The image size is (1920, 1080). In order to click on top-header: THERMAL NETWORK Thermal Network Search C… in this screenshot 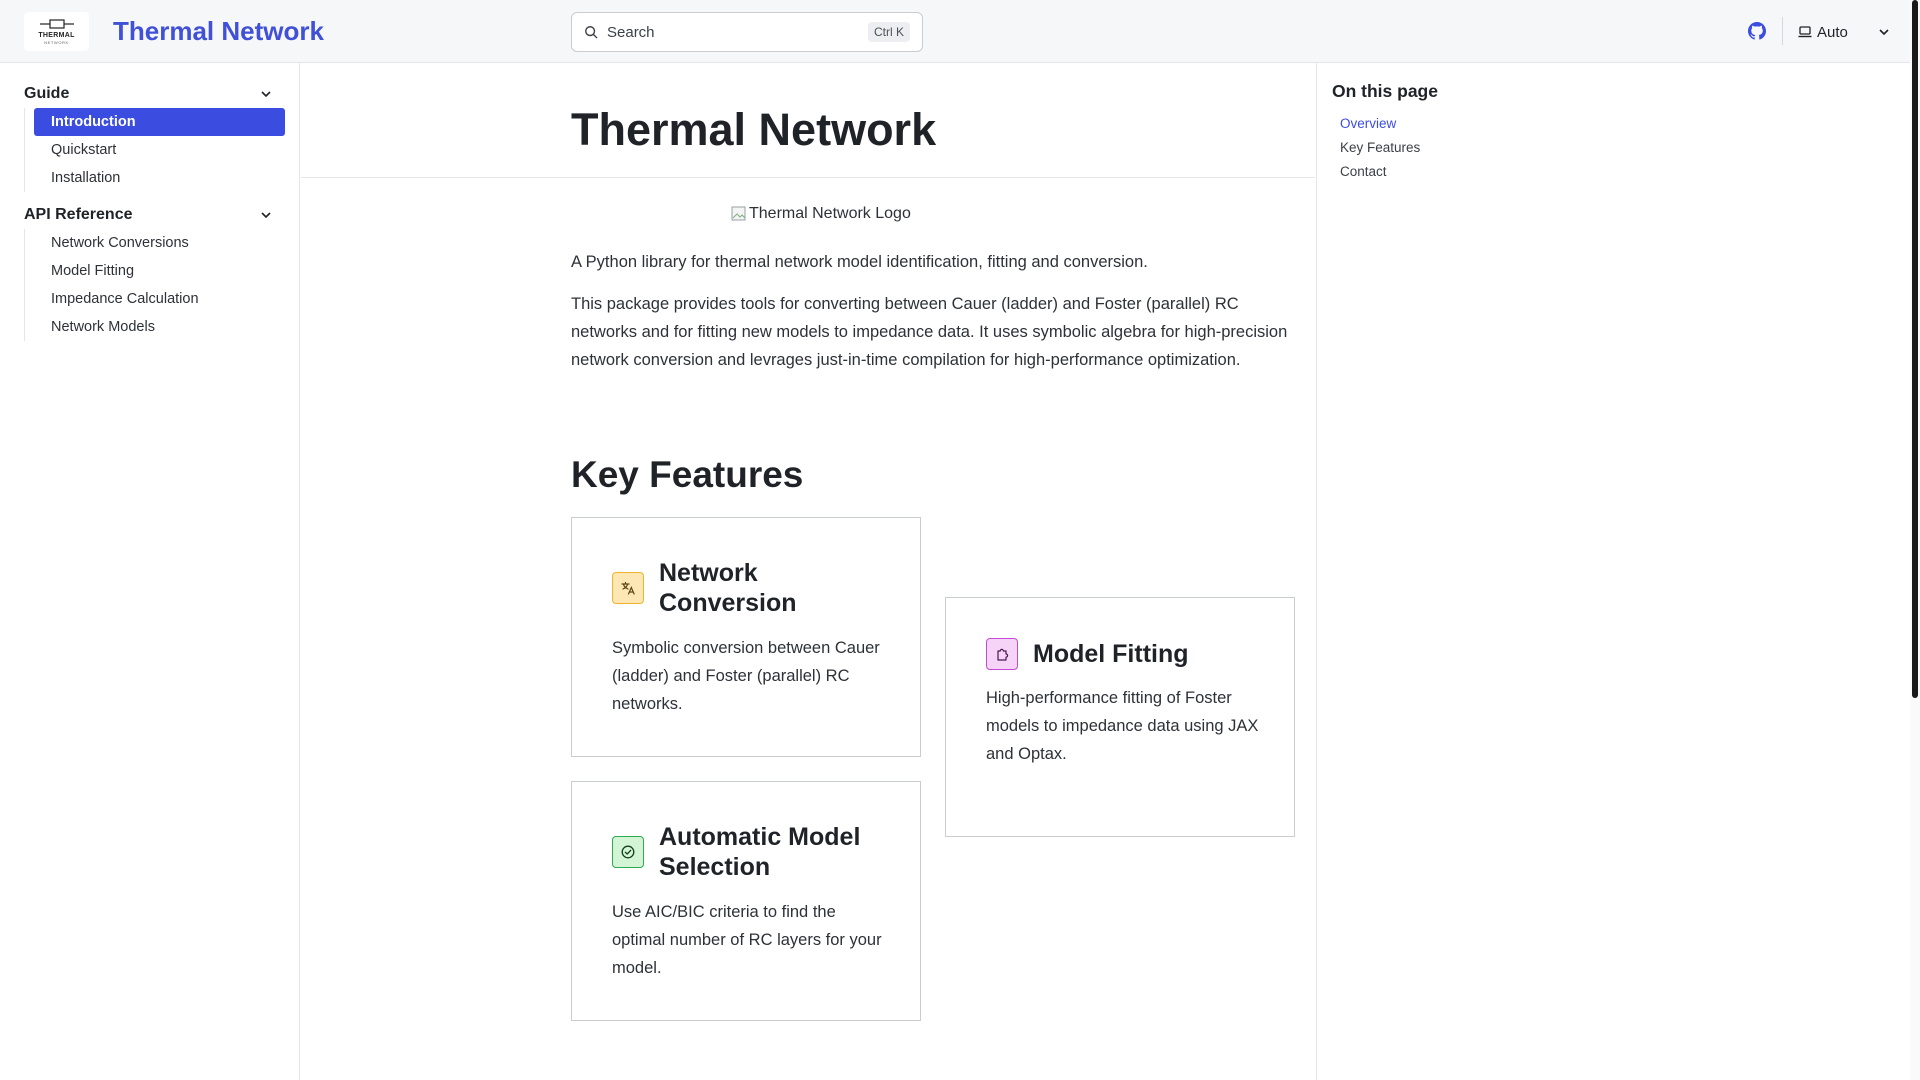, I will do `click(960, 31)`.